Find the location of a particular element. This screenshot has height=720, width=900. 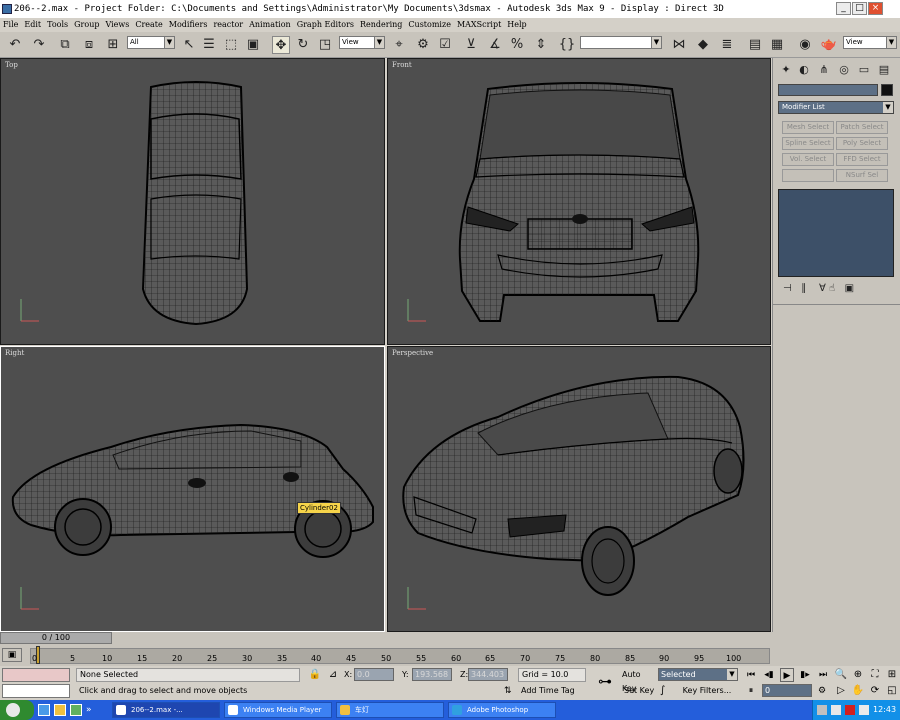

mirror-icon: ⋈ is located at coordinates (679, 45).